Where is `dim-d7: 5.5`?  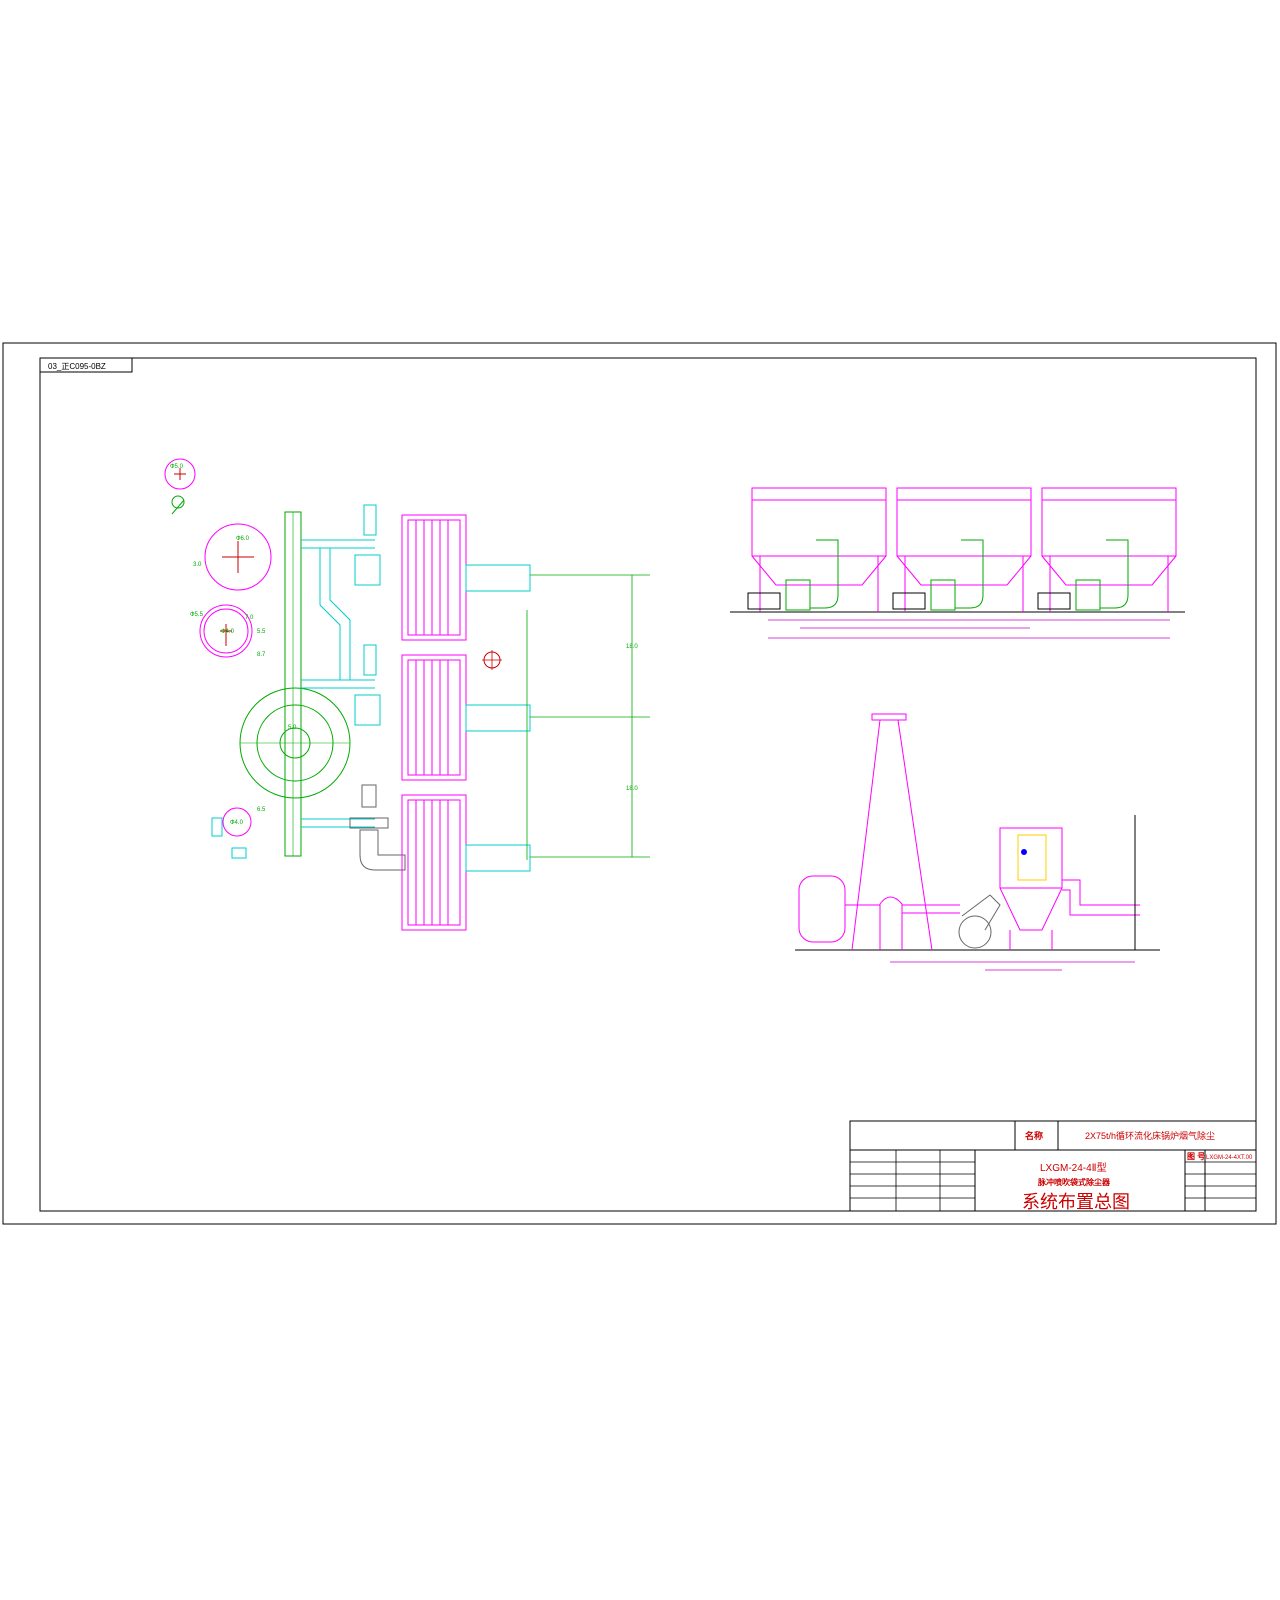
dim-d7: 5.5 is located at coordinates (261, 632).